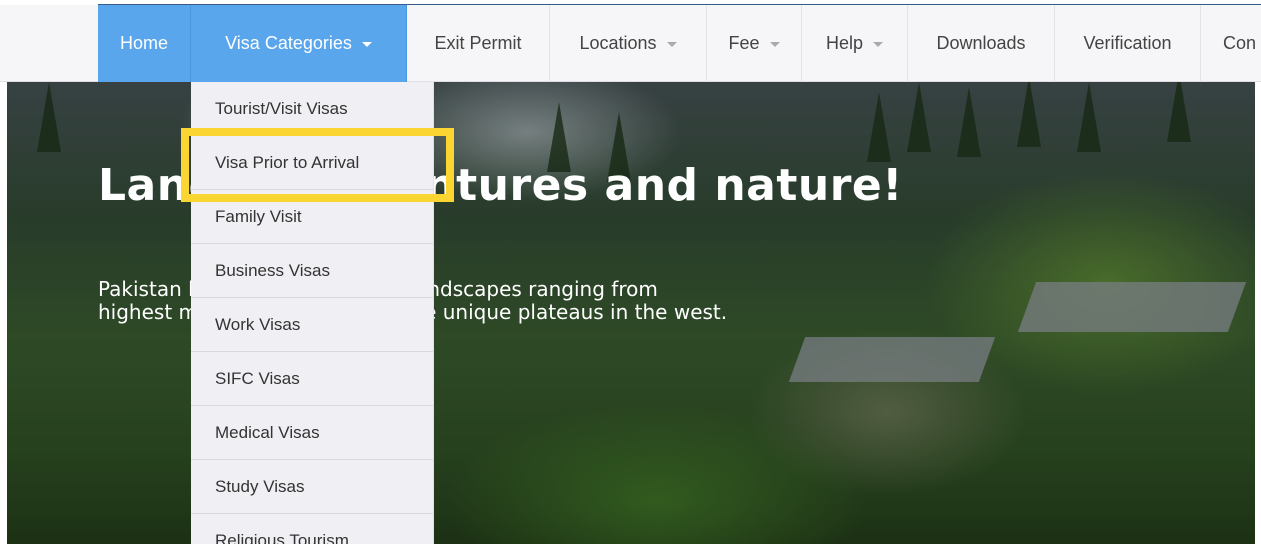 The image size is (1261, 544). I want to click on nav-downloads: Downloads, so click(981, 43).